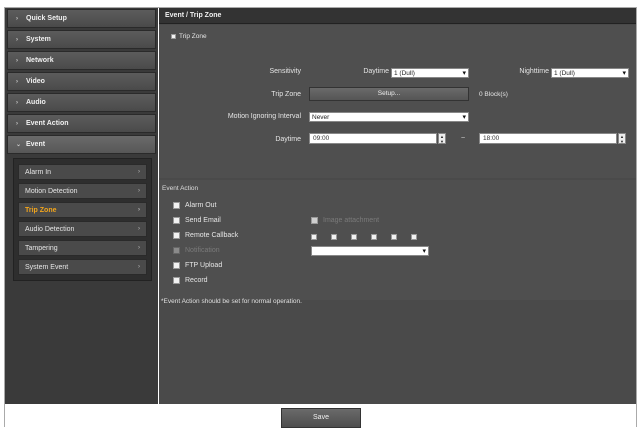 The height and width of the screenshot is (429, 640). What do you see at coordinates (193, 36) in the screenshot?
I see `trip-zone-enable-label: Trip Zone` at bounding box center [193, 36].